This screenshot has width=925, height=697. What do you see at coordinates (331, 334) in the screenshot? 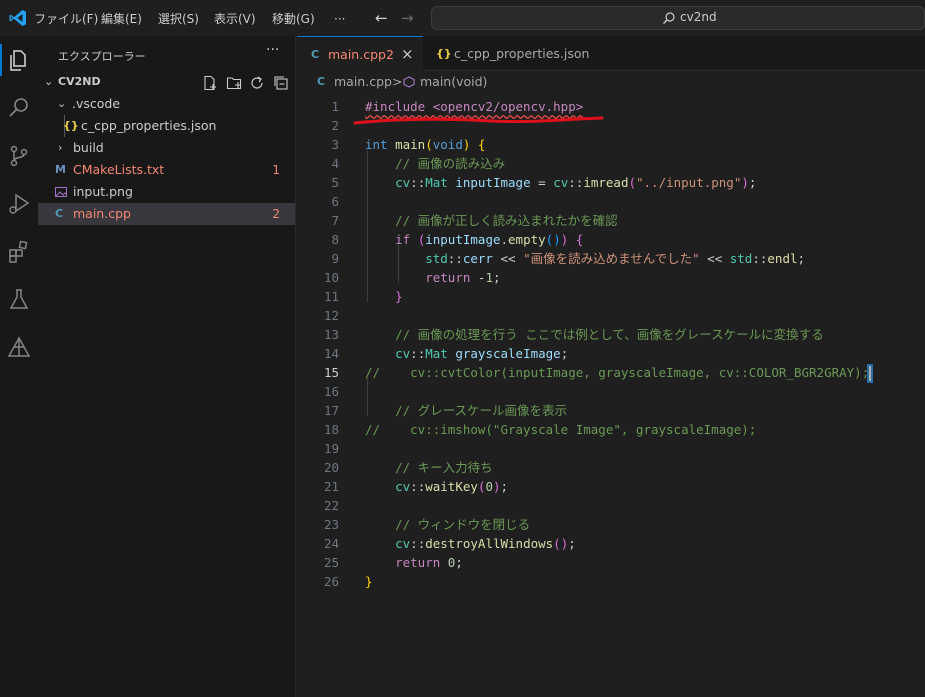
I see `line-number: 13` at bounding box center [331, 334].